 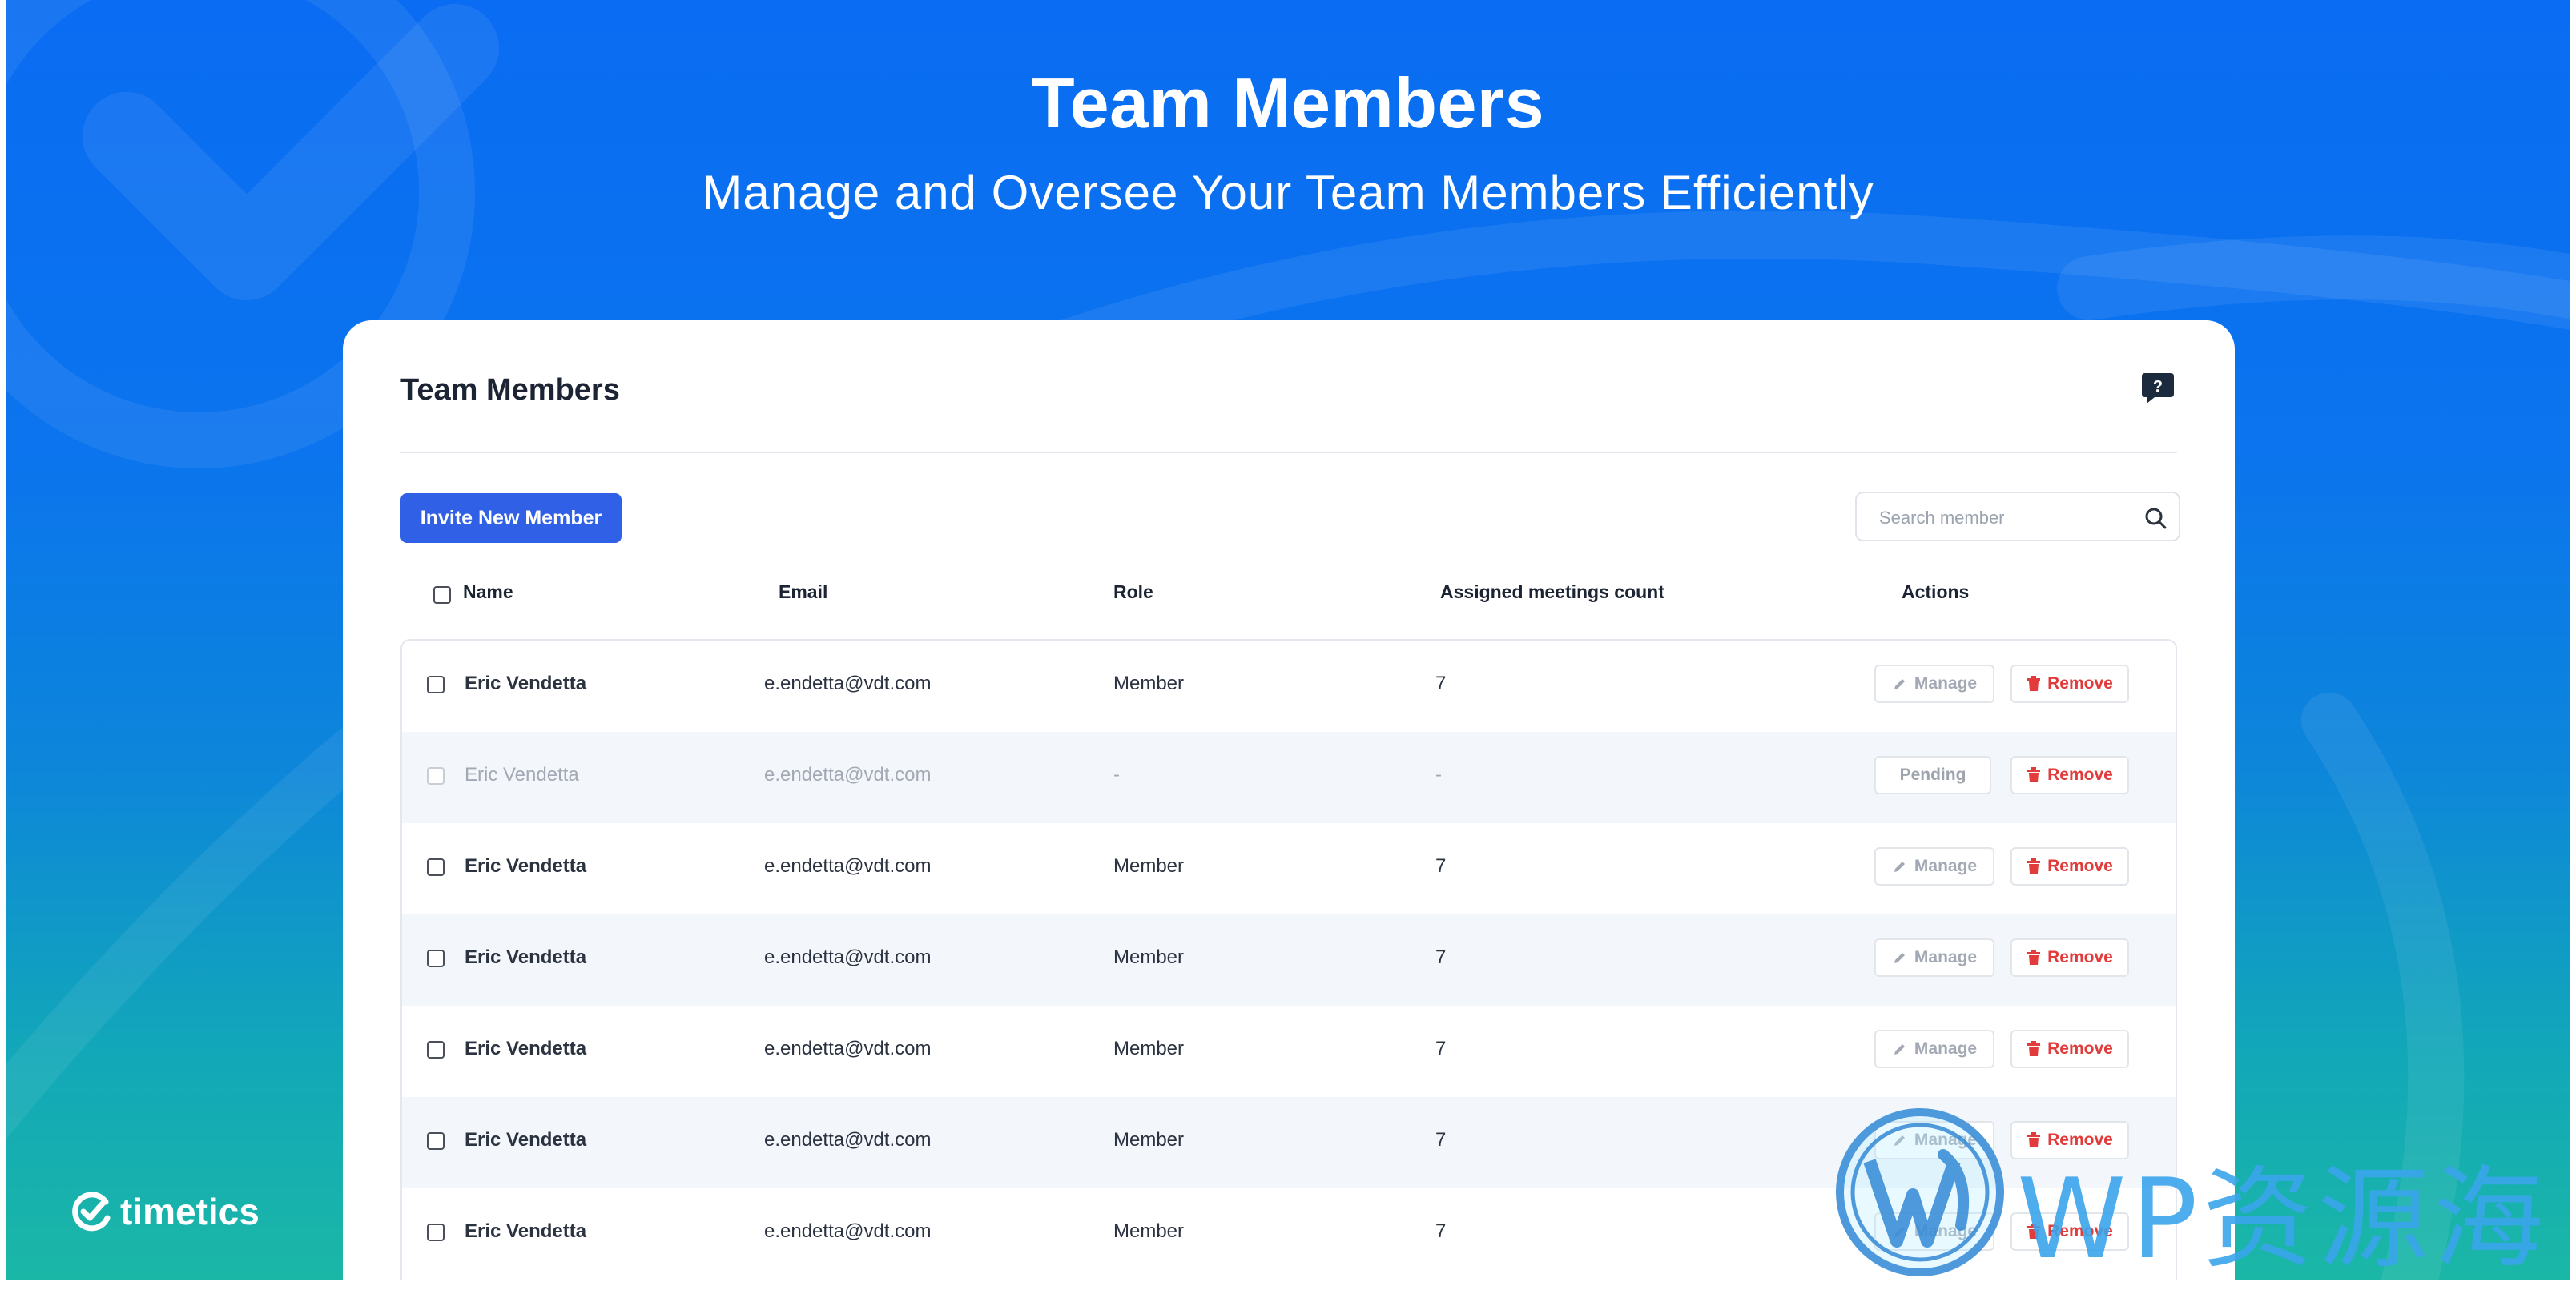 I want to click on card-title: Team Members, so click(x=510, y=390).